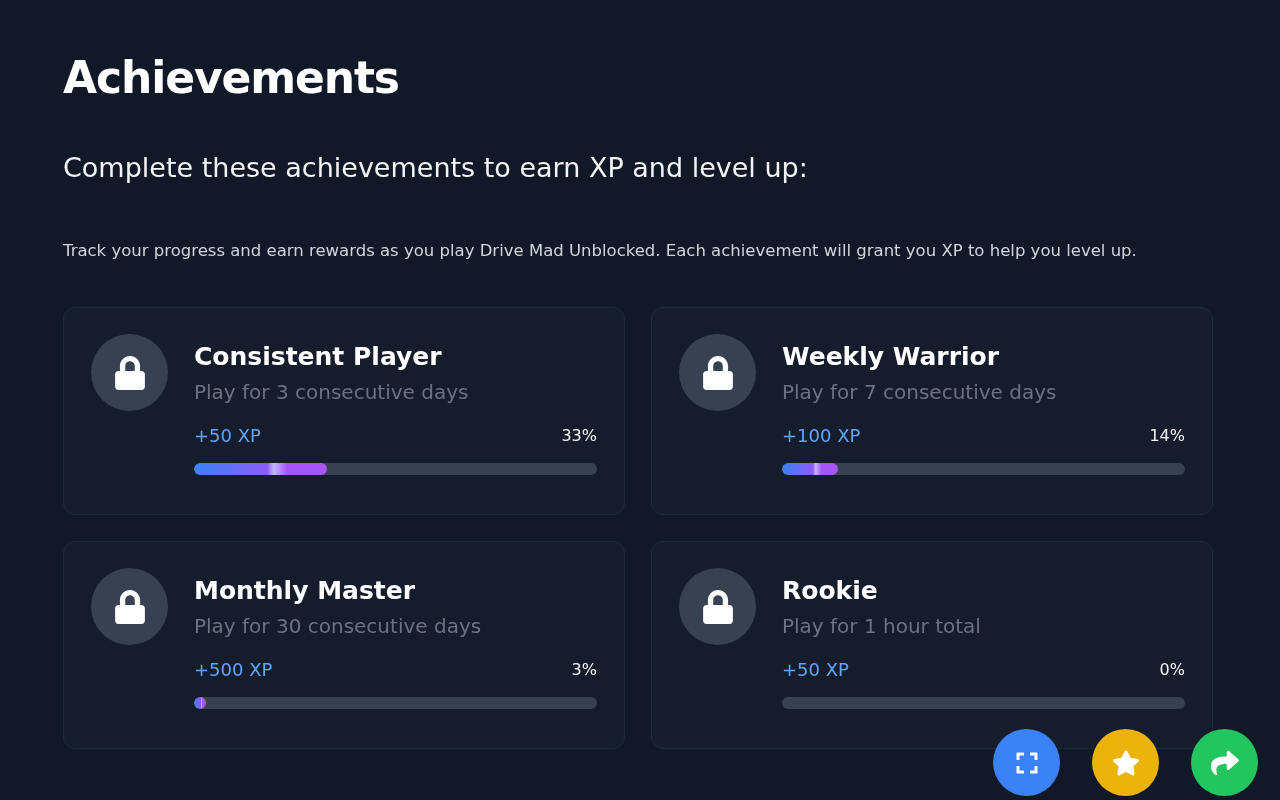 The image size is (1280, 800). I want to click on progress-percent: 3%, so click(584, 669).